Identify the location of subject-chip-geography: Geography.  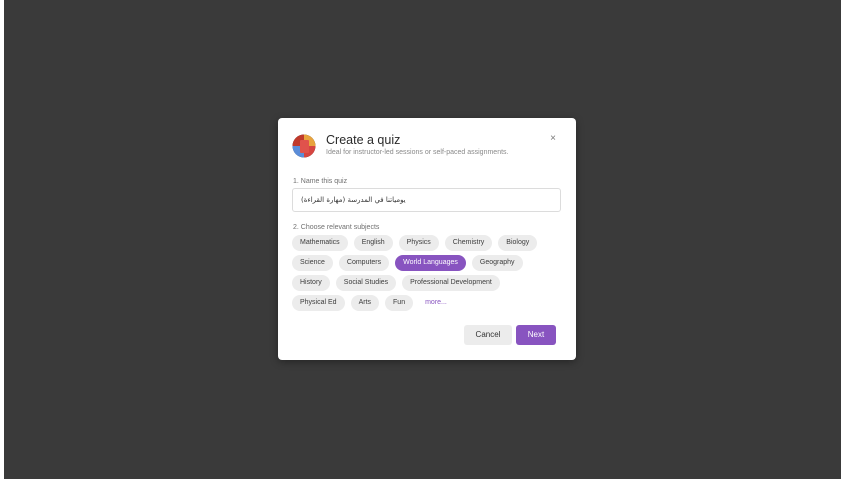
(497, 263).